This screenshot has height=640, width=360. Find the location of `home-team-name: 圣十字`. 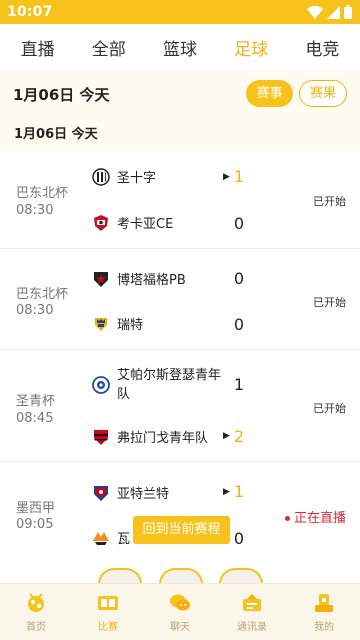

home-team-name: 圣十字 is located at coordinates (137, 178).